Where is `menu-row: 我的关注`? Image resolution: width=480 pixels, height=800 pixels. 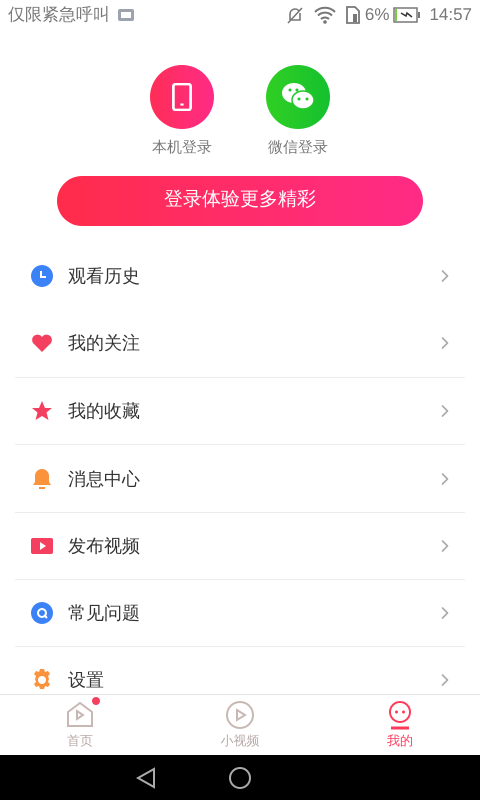 menu-row: 我的关注 is located at coordinates (240, 344).